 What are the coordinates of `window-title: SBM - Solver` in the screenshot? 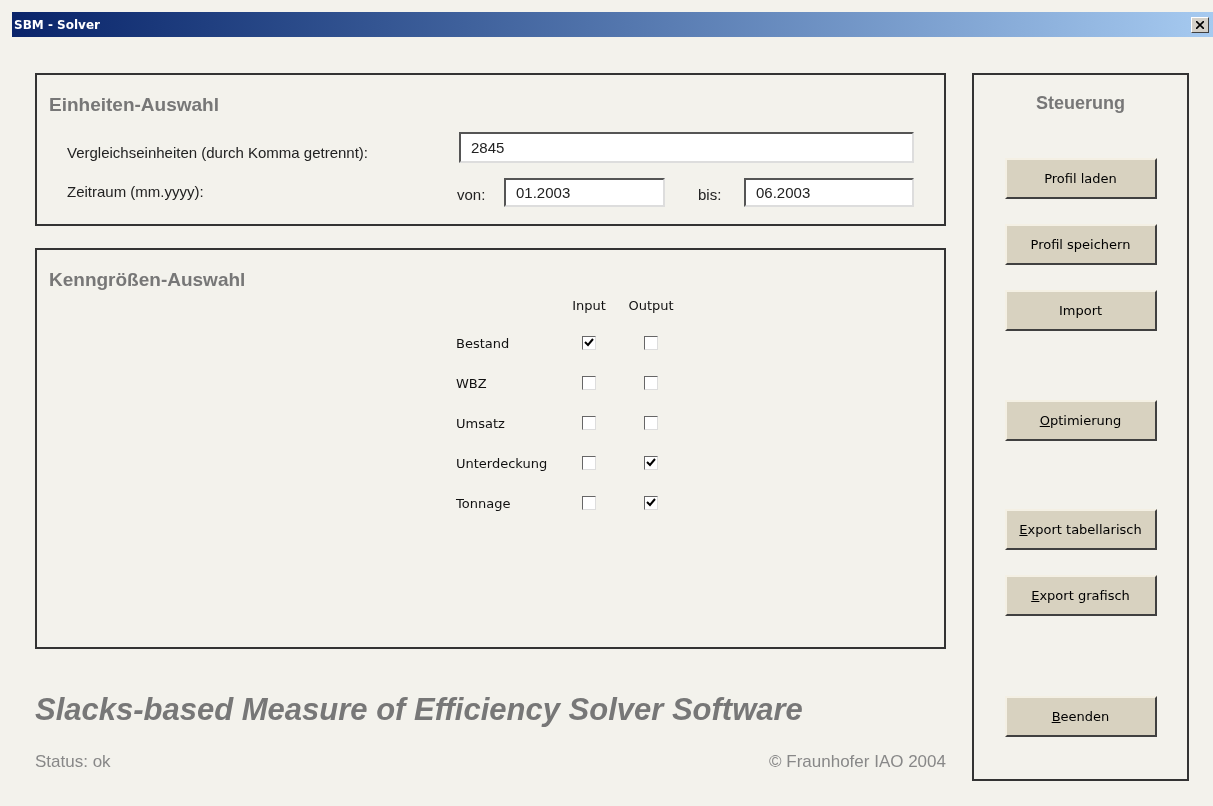 It's located at (57, 25).